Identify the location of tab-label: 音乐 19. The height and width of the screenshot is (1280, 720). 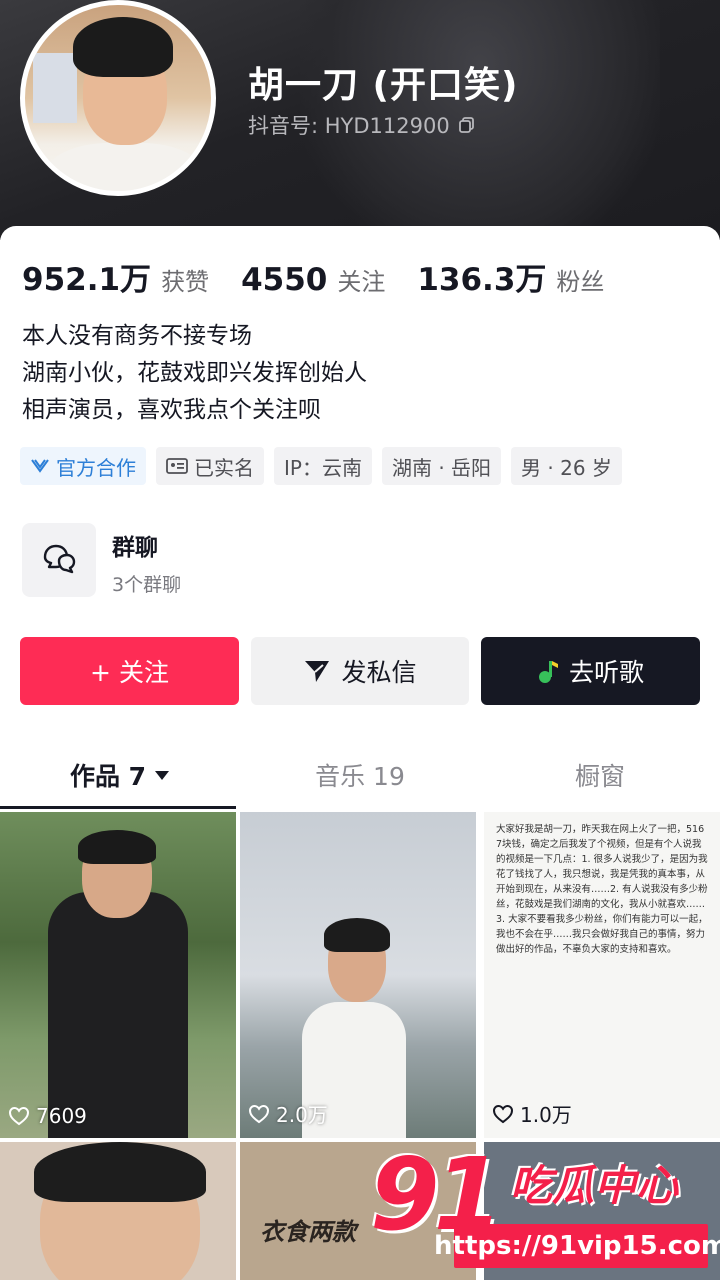
(360, 776).